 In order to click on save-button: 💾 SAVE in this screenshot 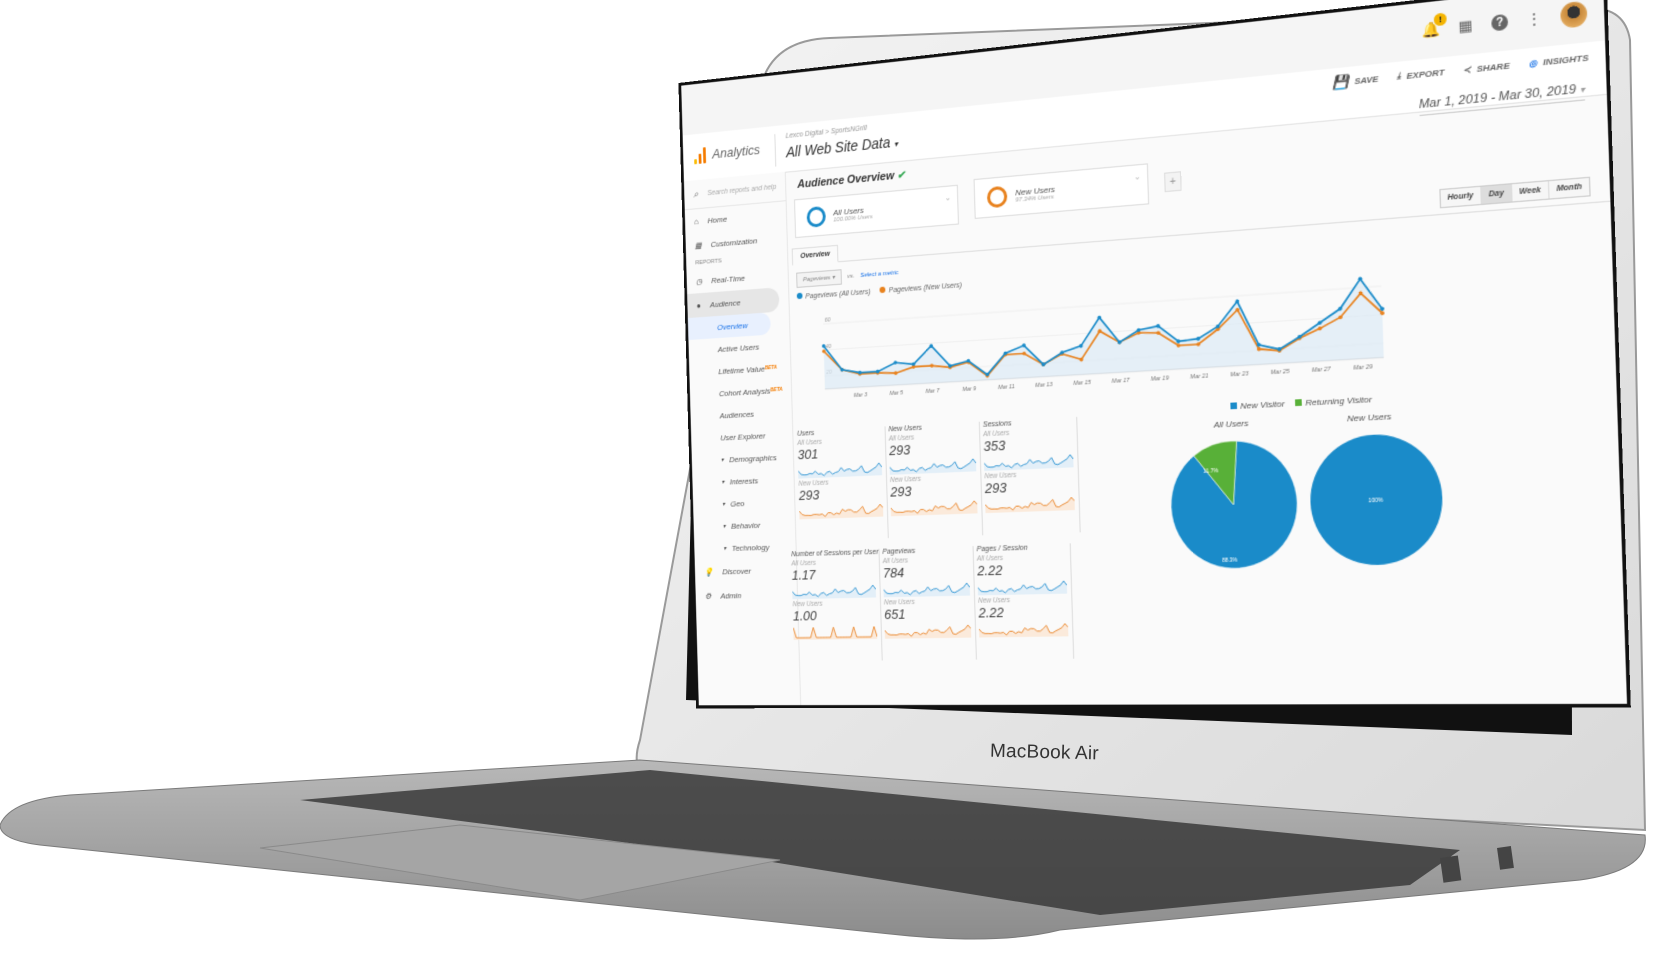, I will do `click(1355, 81)`.